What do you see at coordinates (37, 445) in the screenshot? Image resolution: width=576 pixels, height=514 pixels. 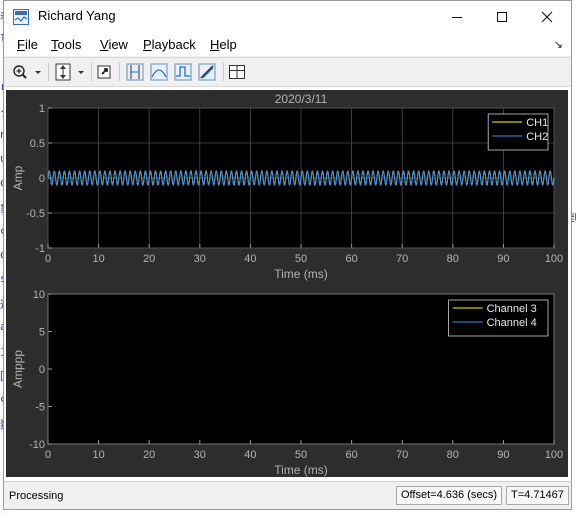 I see `y-tick-label: -10` at bounding box center [37, 445].